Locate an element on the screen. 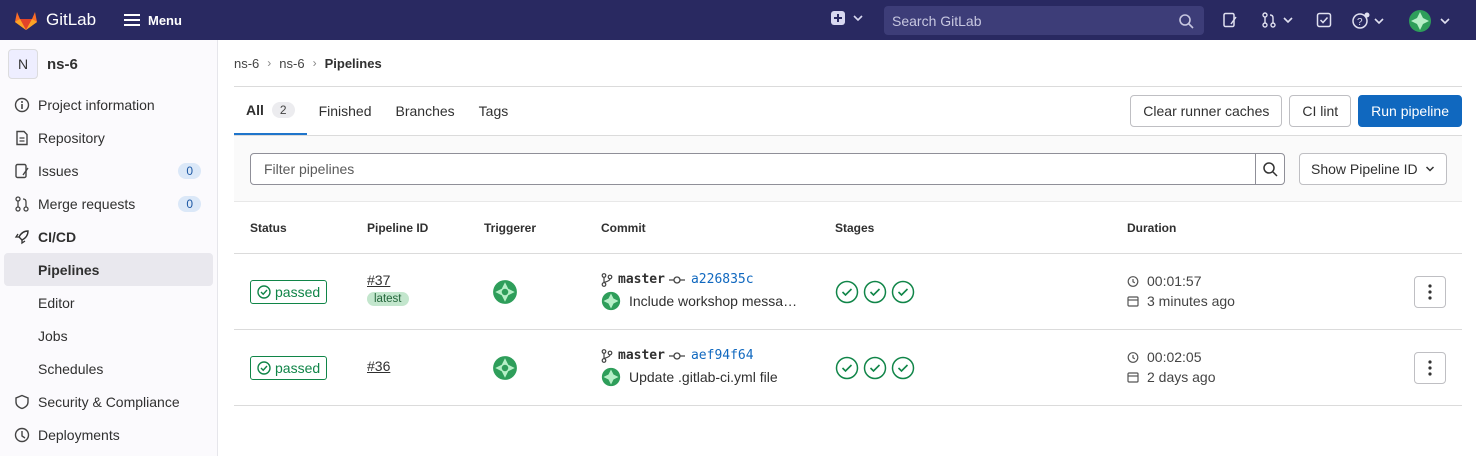  column-header-pipeline-id: Pipeline ID is located at coordinates (398, 227).